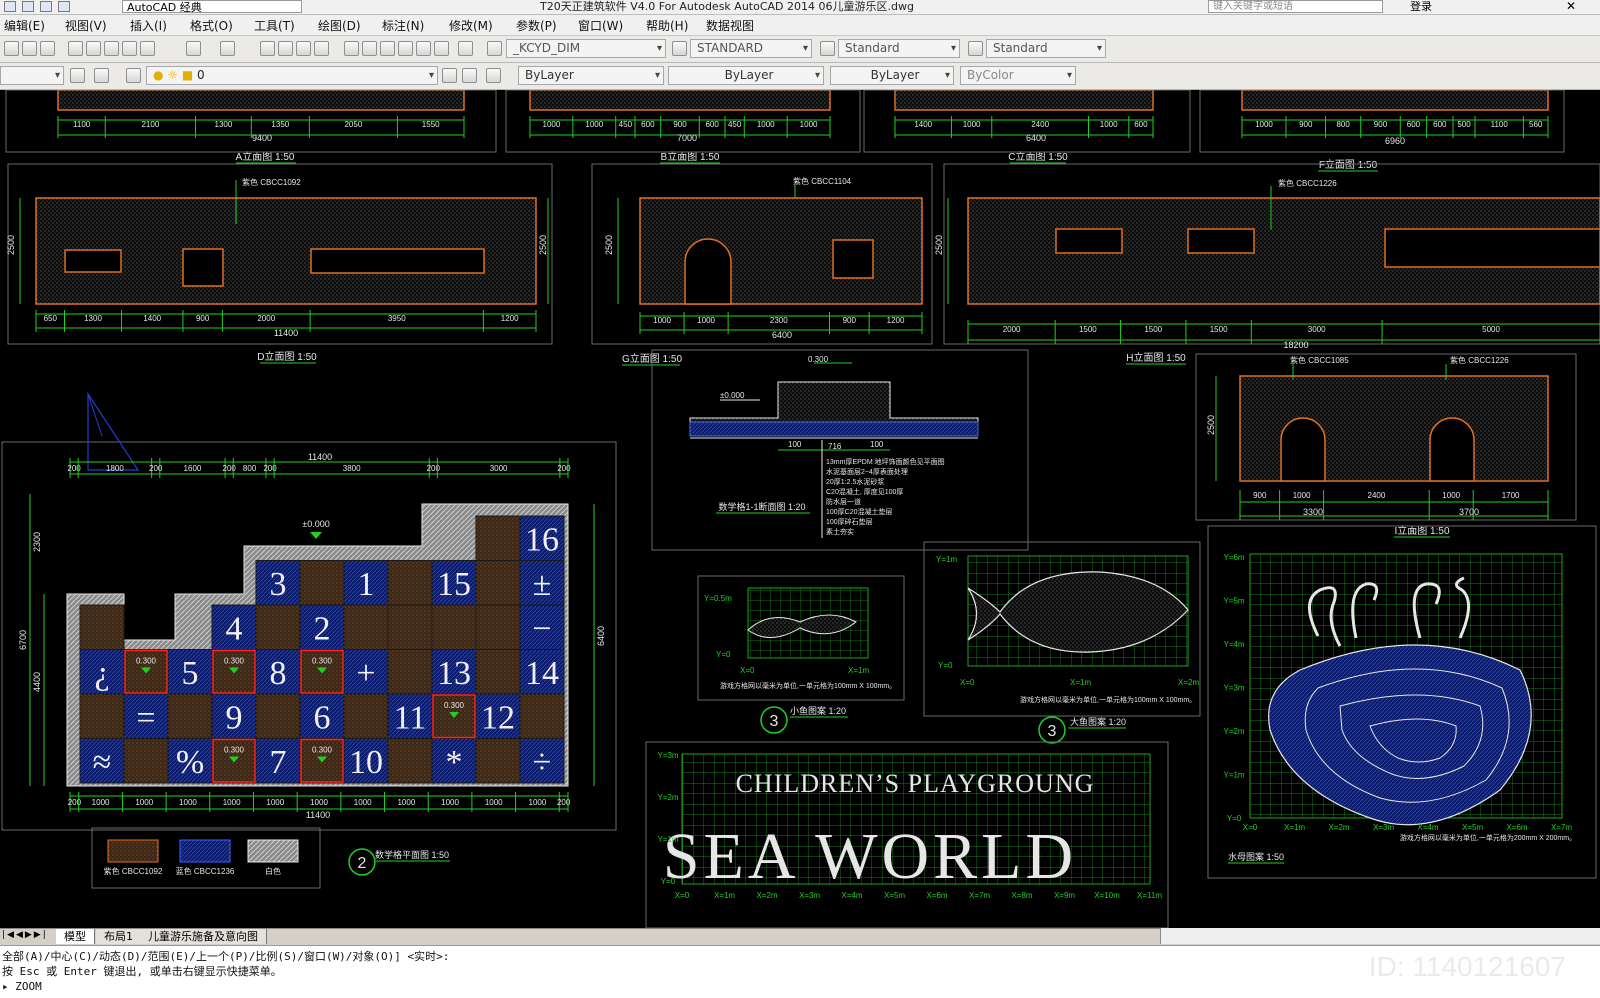 The image size is (1600, 998). I want to click on menu-insert: 插入(I), so click(148, 25).